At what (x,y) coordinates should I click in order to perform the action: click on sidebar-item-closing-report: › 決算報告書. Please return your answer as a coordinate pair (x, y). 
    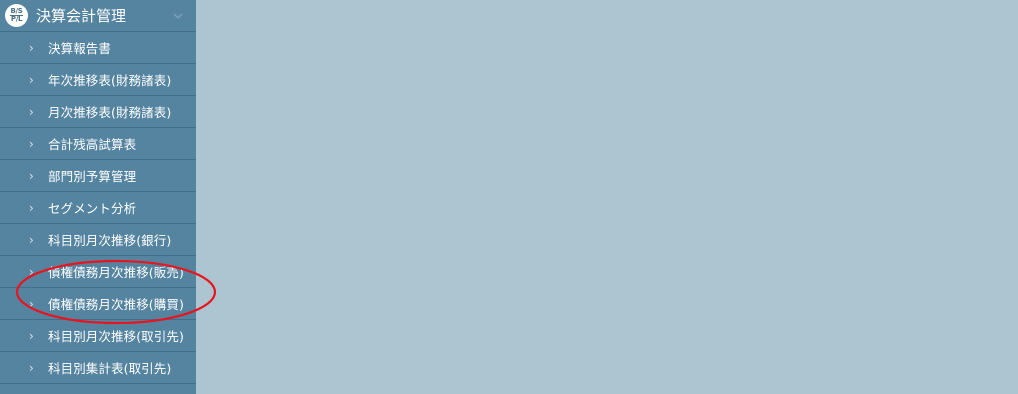
    Looking at the image, I should click on (98, 48).